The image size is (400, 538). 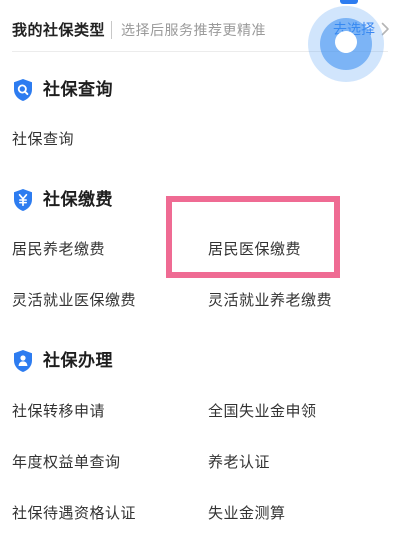 I want to click on yuan-shield-icon, so click(x=23, y=200).